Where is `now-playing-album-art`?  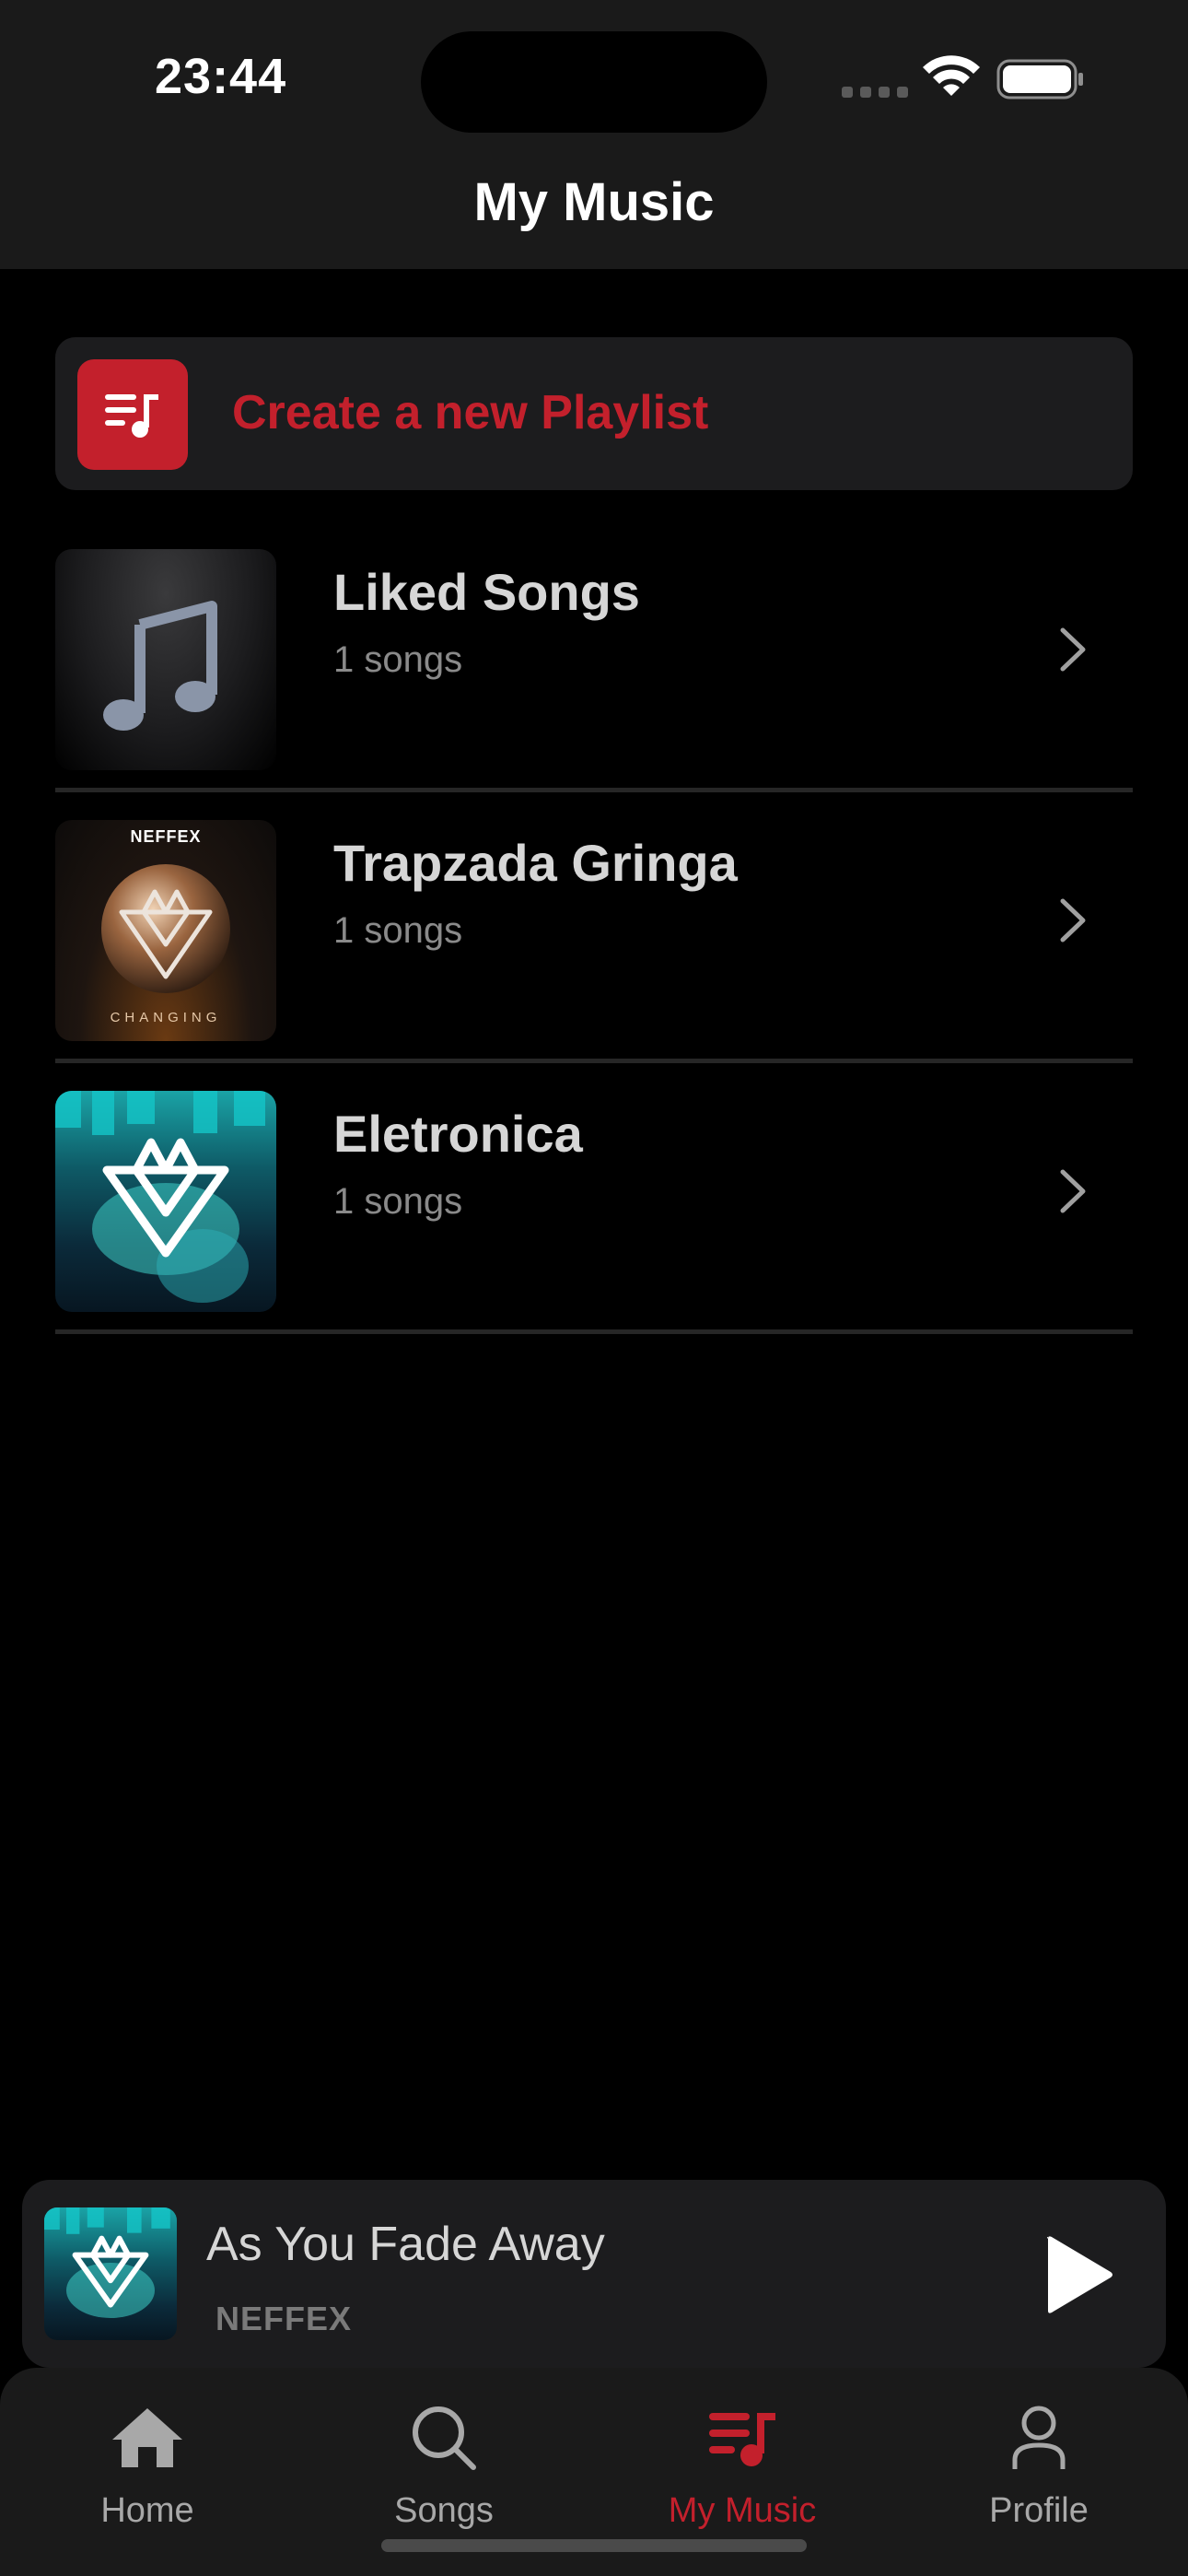 now-playing-album-art is located at coordinates (111, 2273).